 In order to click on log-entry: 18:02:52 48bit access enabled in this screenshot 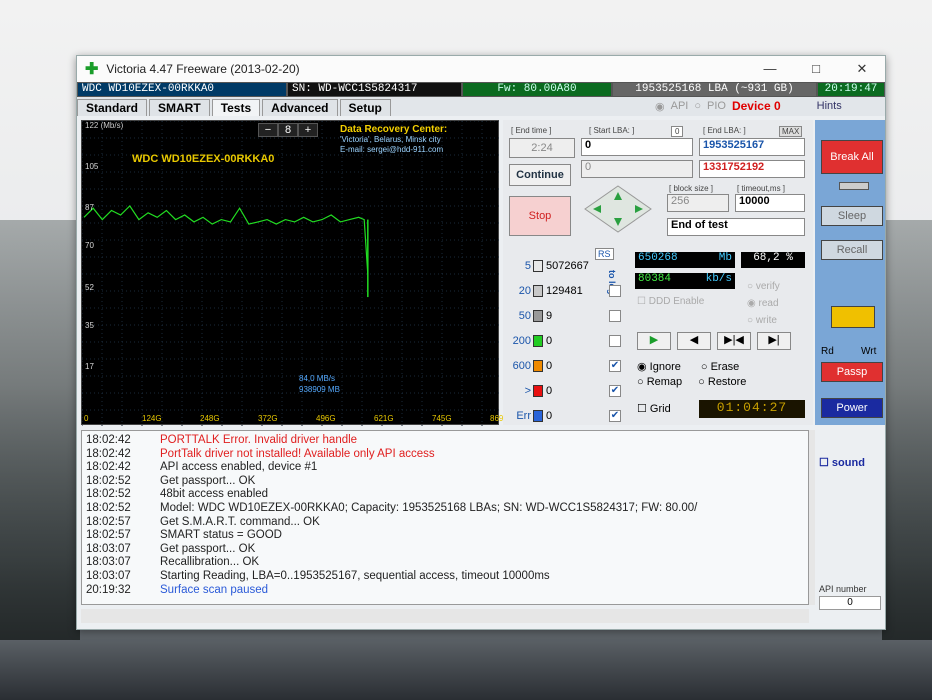, I will do `click(445, 495)`.